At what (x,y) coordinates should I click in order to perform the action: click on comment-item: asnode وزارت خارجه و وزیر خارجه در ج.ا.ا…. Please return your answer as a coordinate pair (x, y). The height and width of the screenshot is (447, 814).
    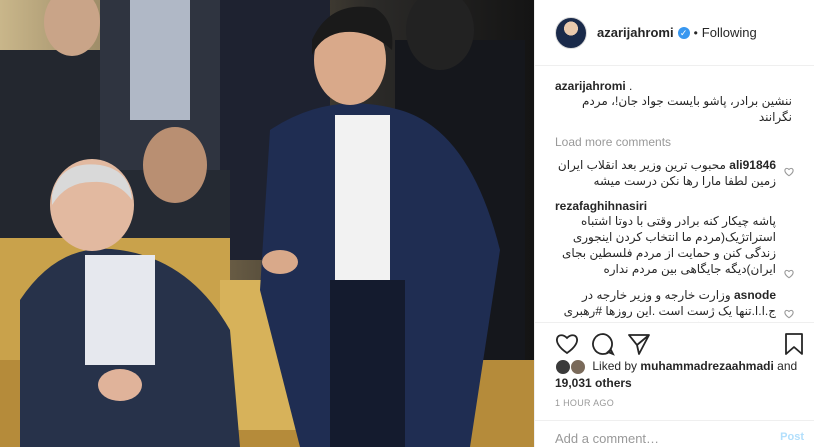
    Looking at the image, I should click on (674, 304).